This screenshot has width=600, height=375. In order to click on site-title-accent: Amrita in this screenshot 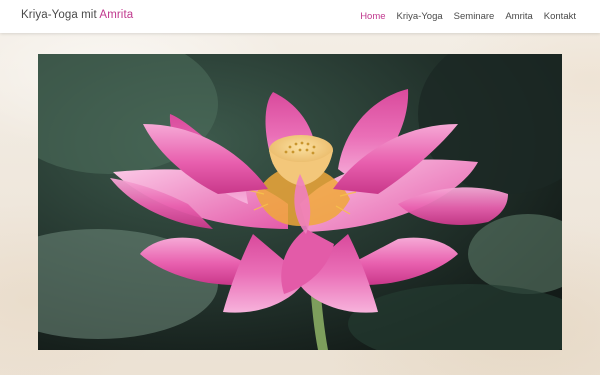, I will do `click(116, 15)`.